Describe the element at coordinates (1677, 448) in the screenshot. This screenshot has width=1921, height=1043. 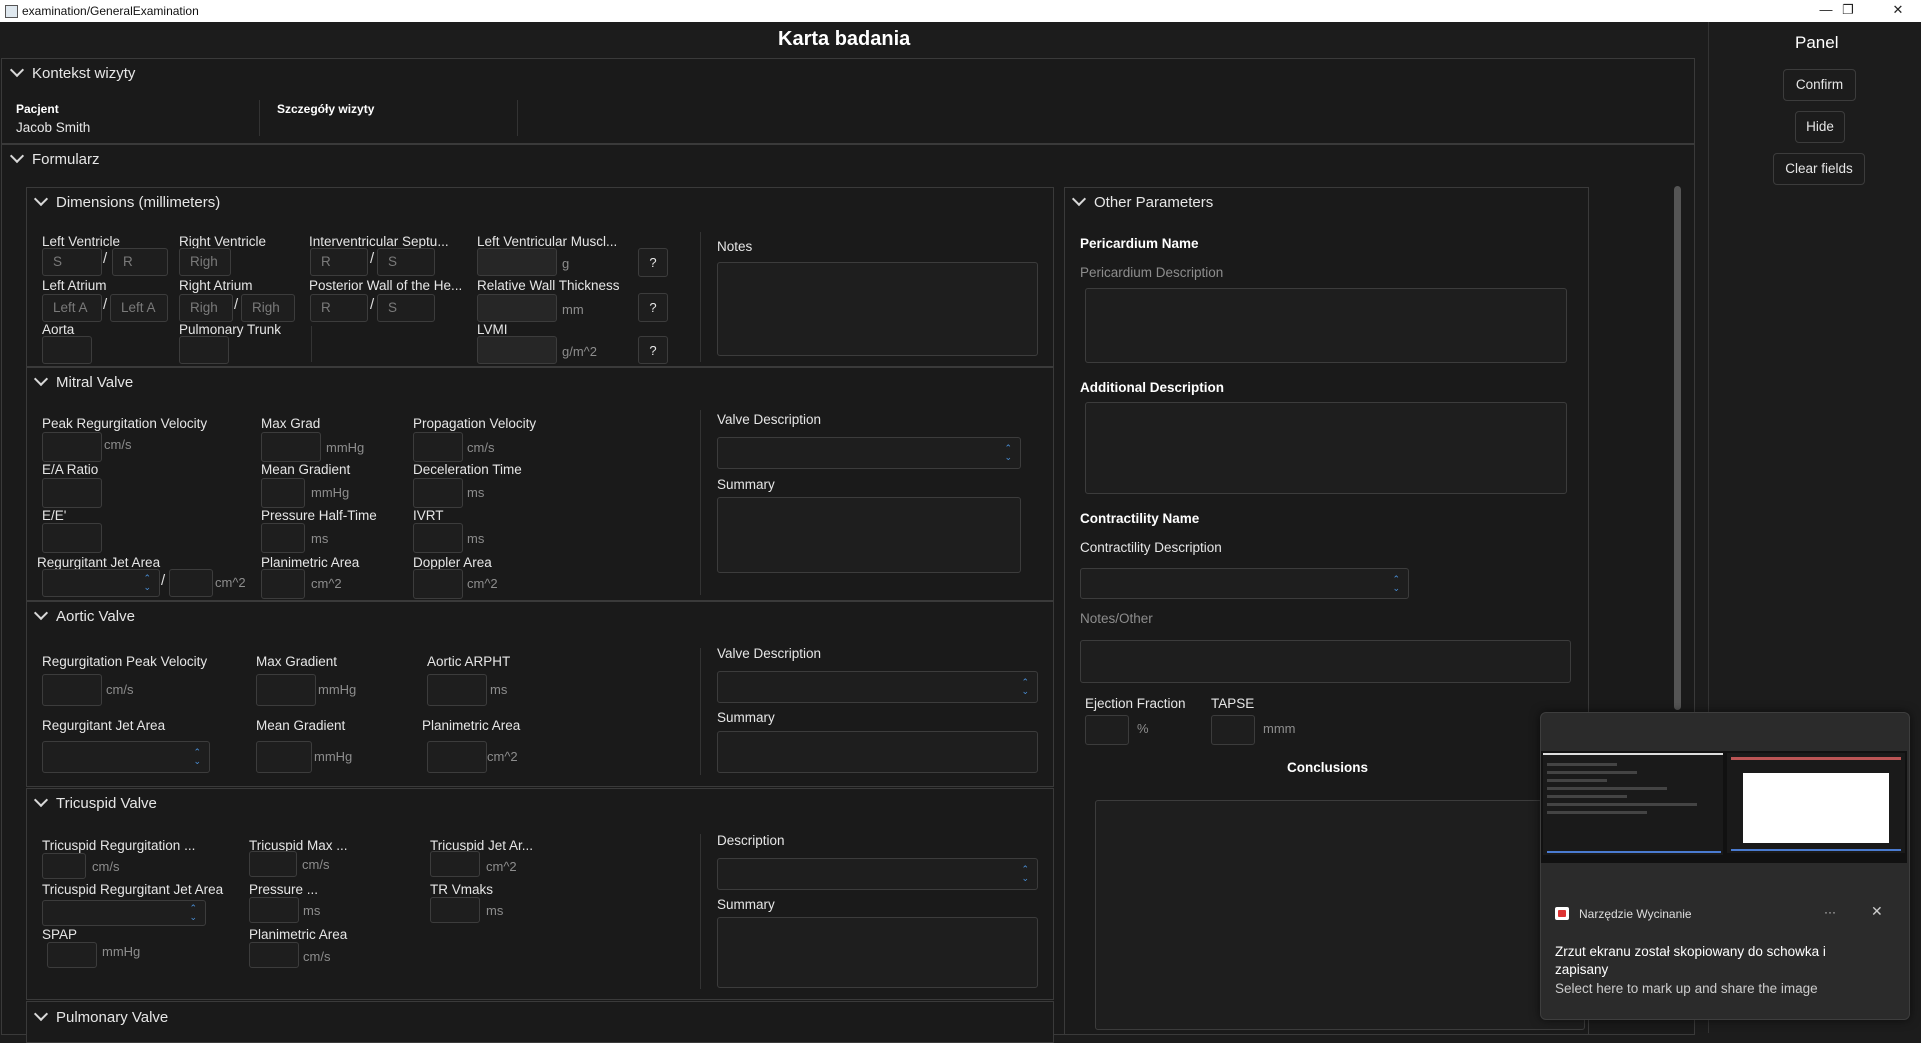
I see `scrollbar-thumb` at that location.